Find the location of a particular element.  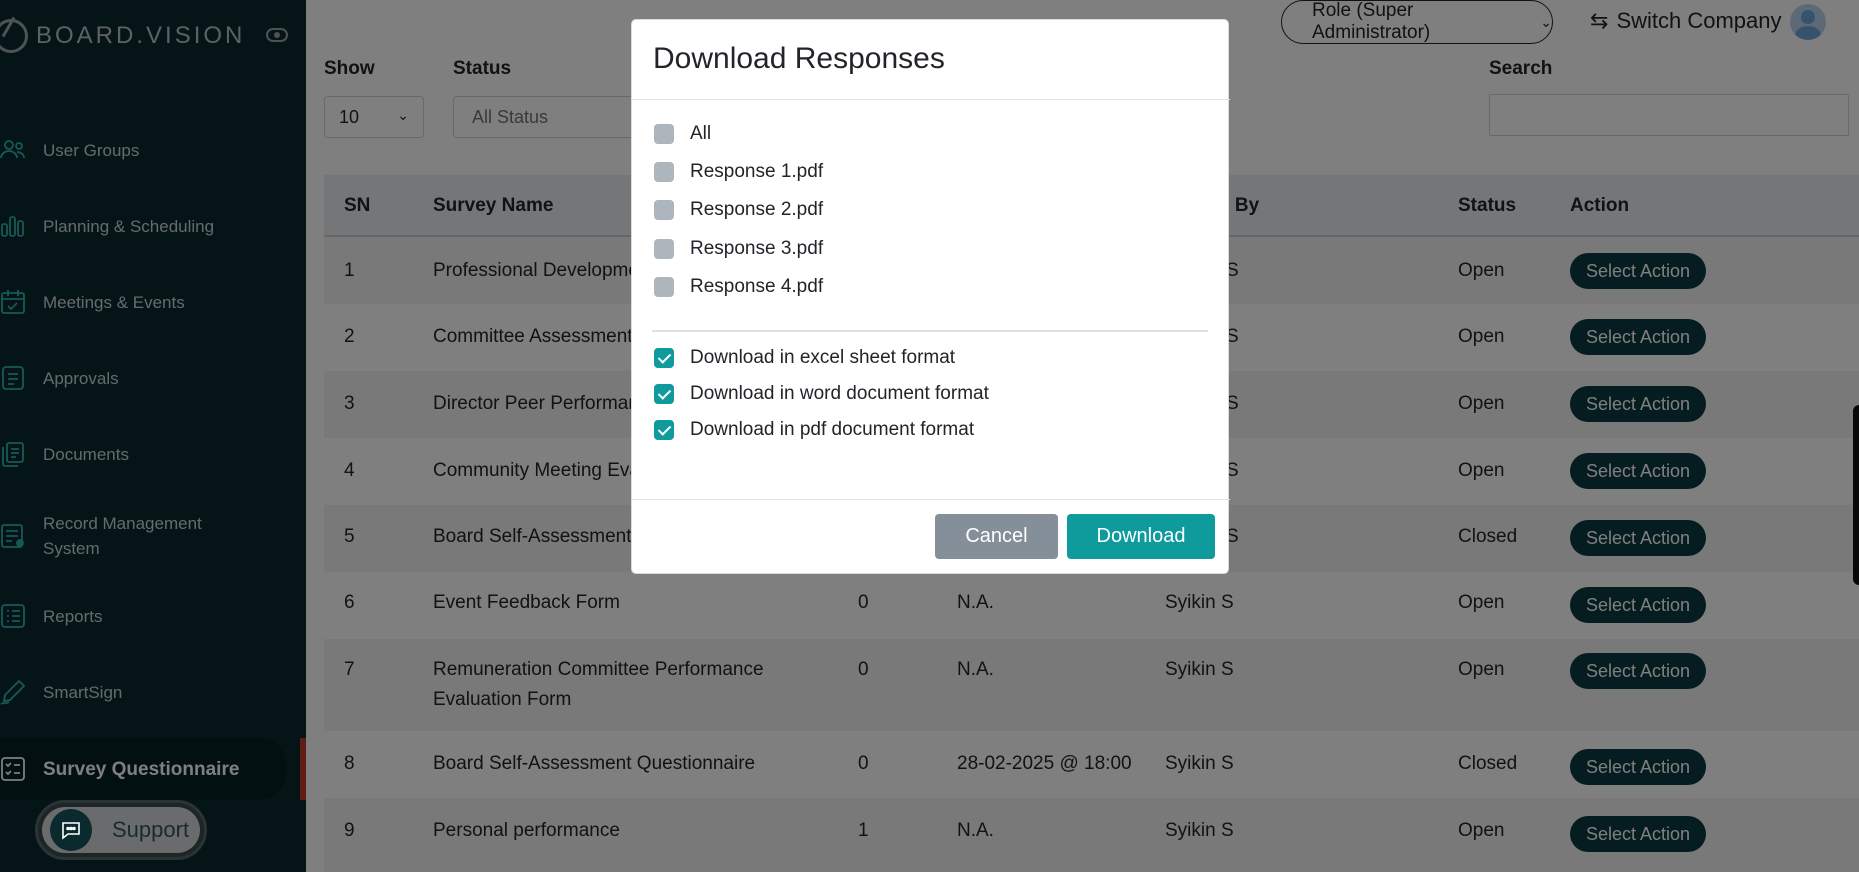

format-option-excel is located at coordinates (664, 358).